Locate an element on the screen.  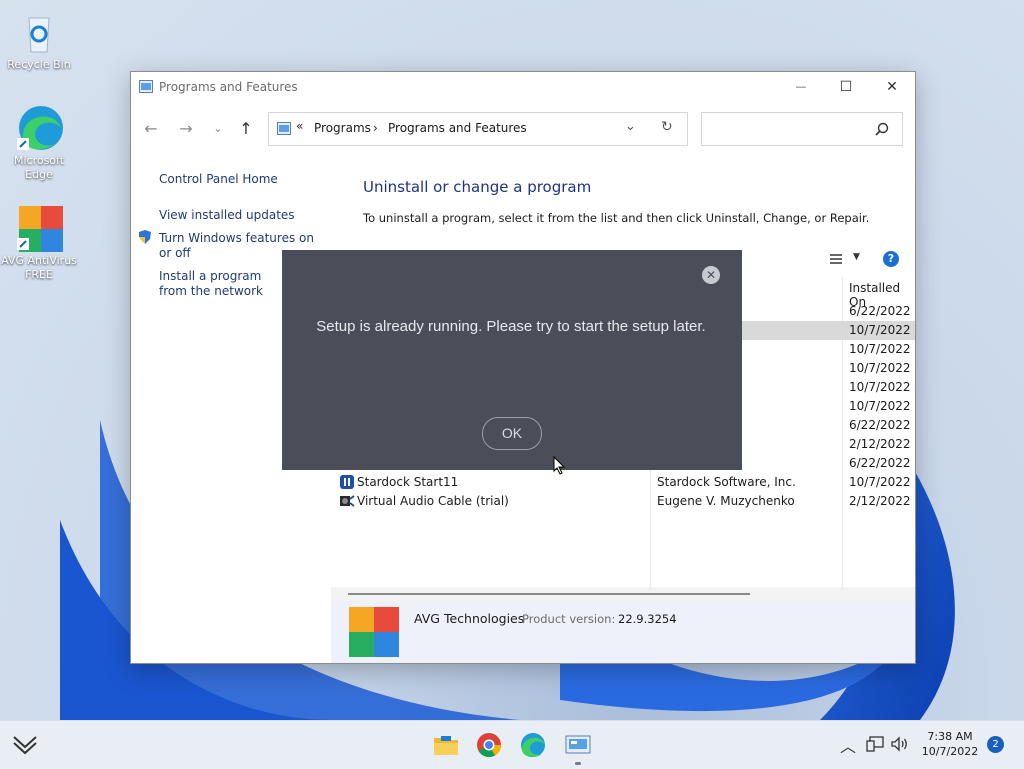
virtual-audio-cable-icon is located at coordinates (347, 501).